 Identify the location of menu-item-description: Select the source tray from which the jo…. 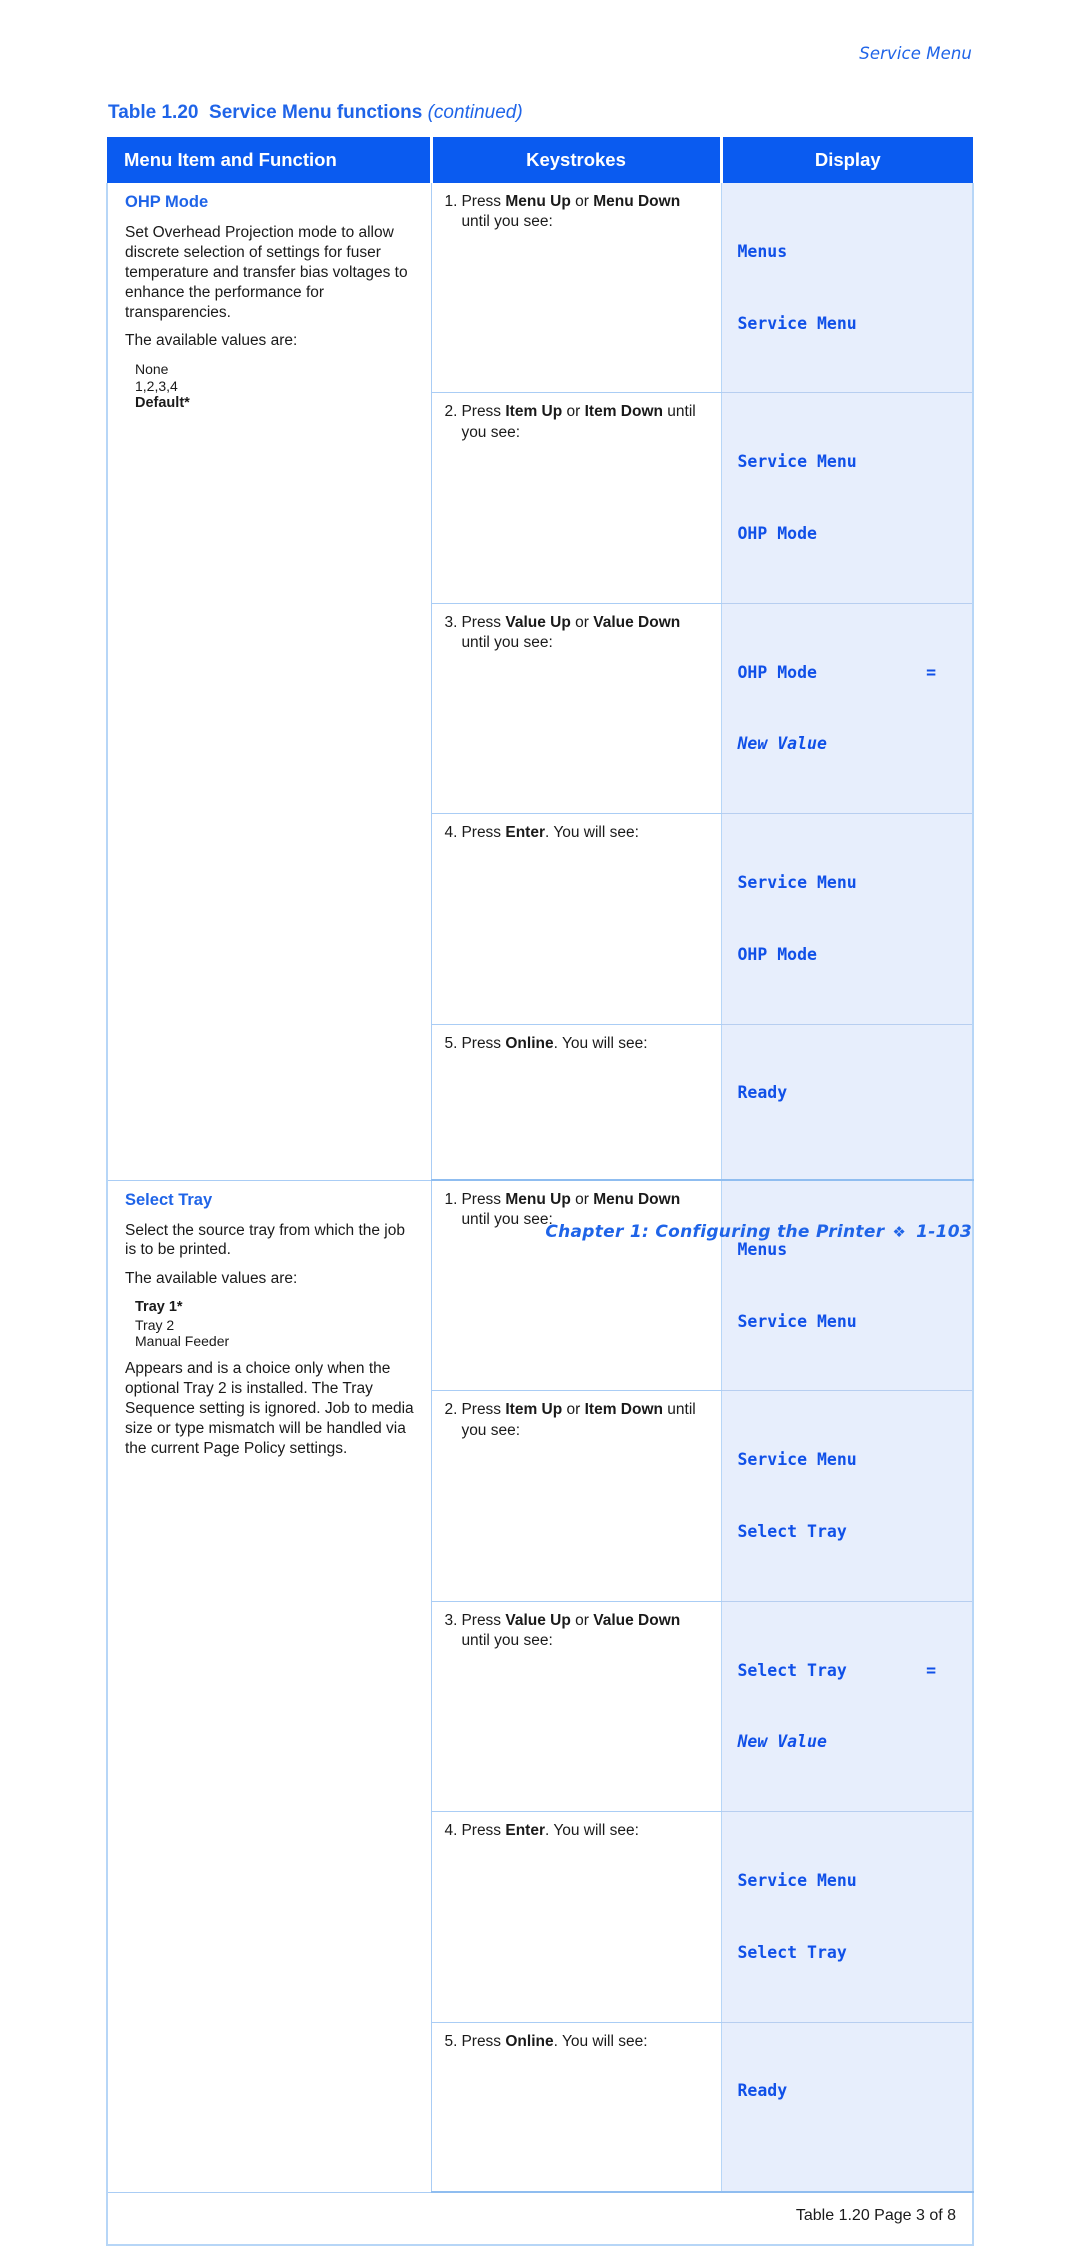
(265, 1240).